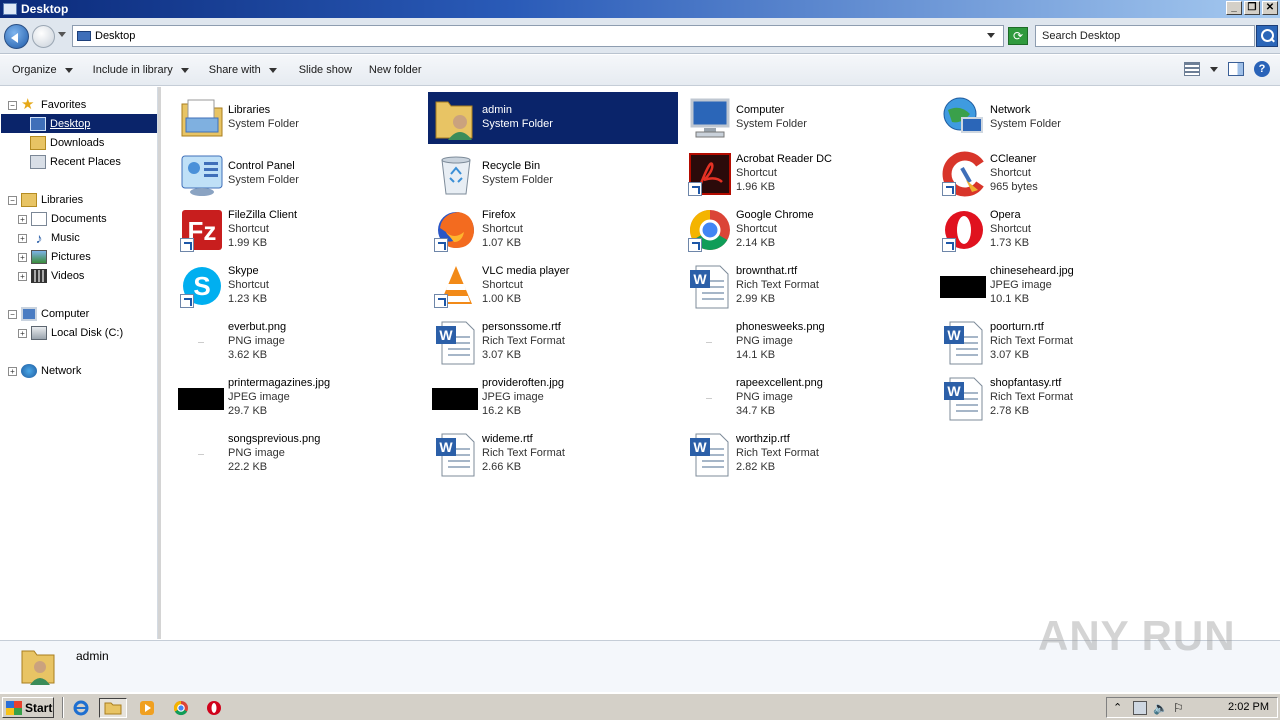 Image resolution: width=1280 pixels, height=720 pixels. What do you see at coordinates (807, 342) in the screenshot?
I see `file-item: phonesweeks.png PNG image 14.1 KB` at bounding box center [807, 342].